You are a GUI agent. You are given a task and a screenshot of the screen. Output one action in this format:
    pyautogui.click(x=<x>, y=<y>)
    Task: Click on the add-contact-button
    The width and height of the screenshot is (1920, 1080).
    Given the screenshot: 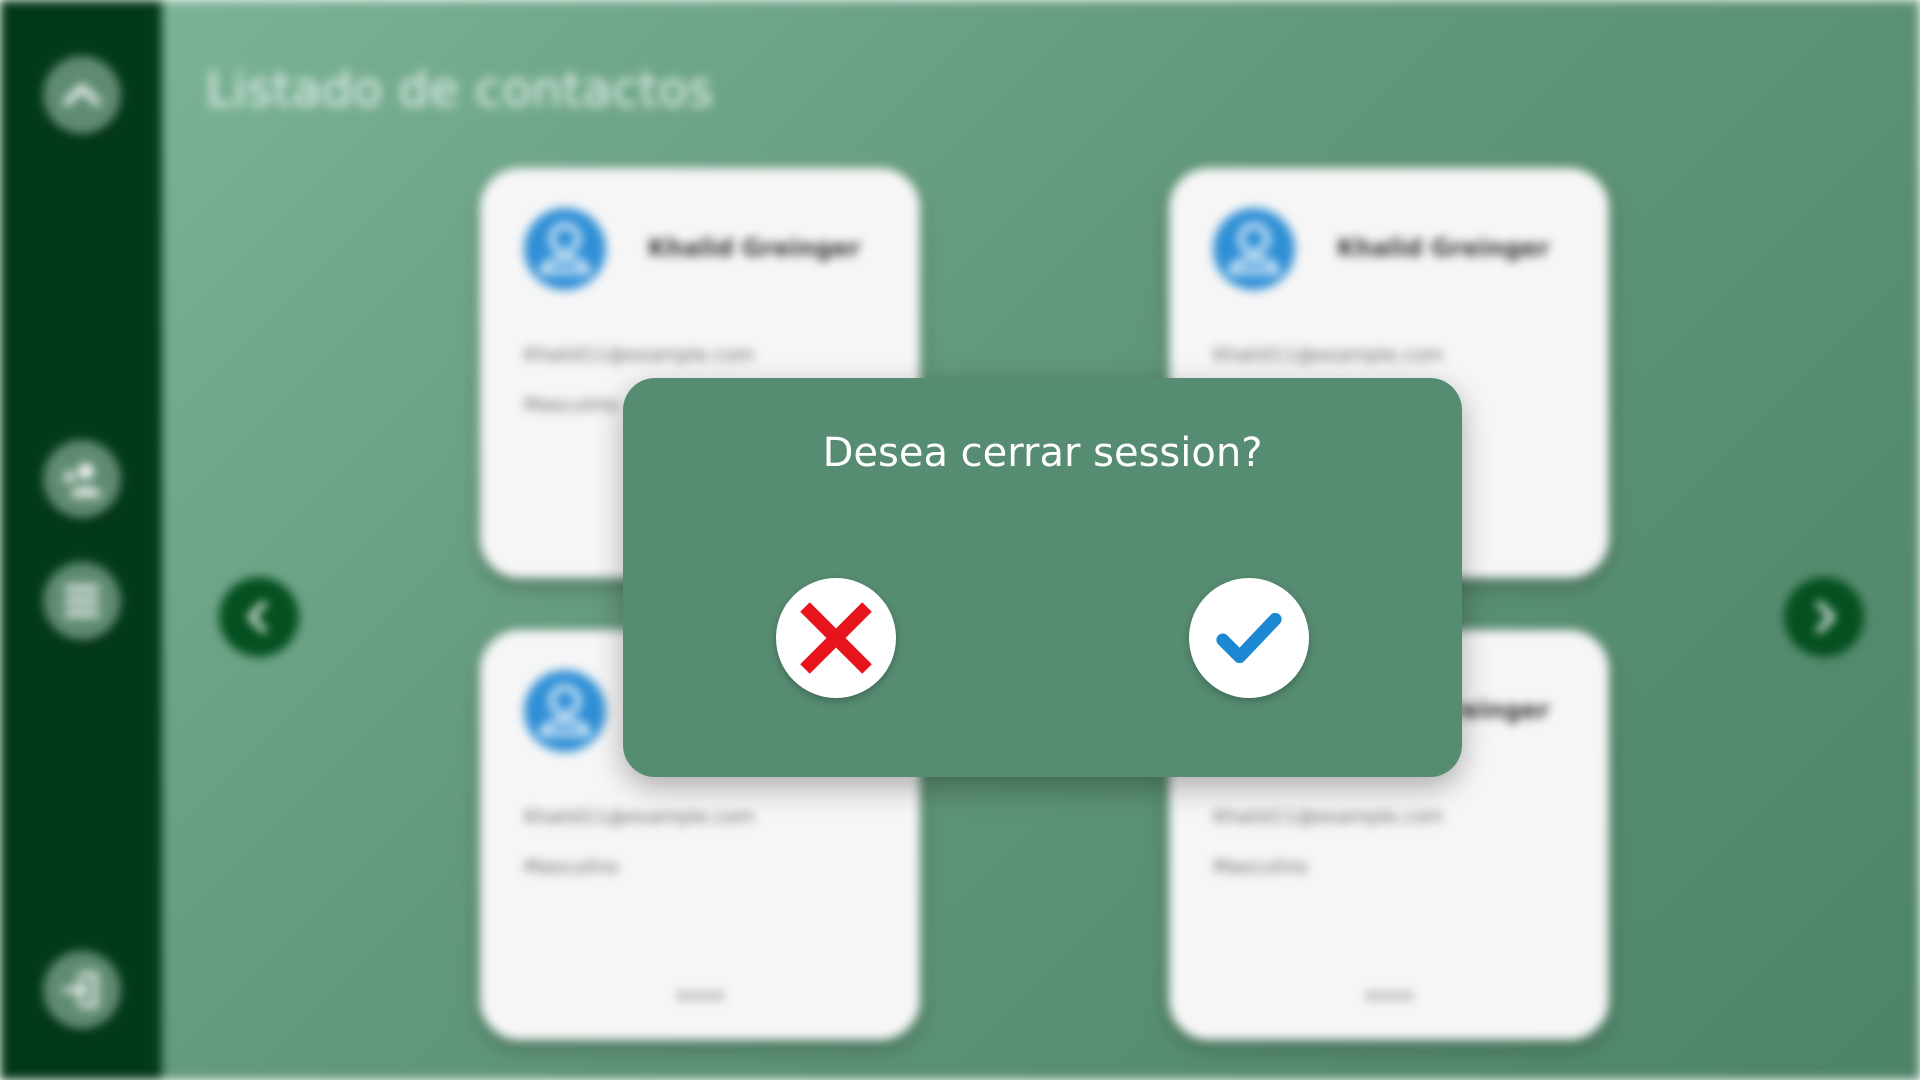 What is the action you would take?
    pyautogui.click(x=82, y=479)
    